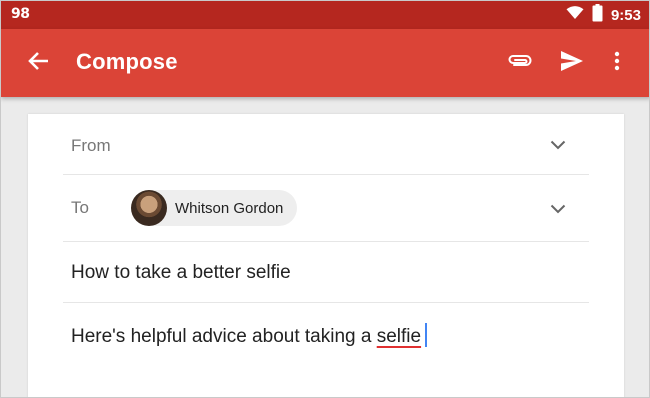  Describe the element at coordinates (20, 14) in the screenshot. I see `notification-indicator: 98` at that location.